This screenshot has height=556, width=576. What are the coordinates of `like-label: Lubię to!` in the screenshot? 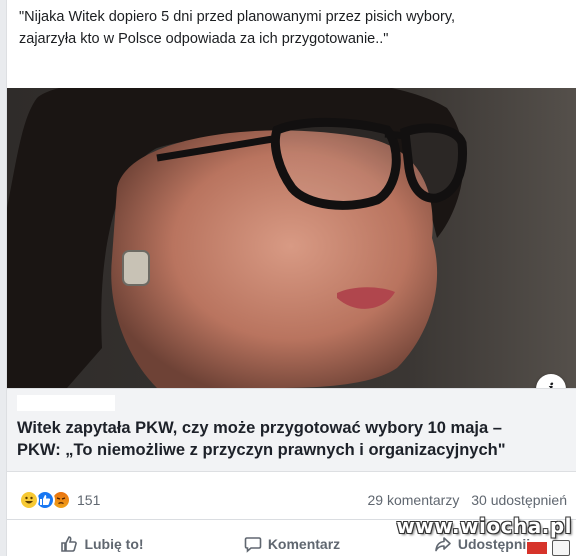 It's located at (114, 544).